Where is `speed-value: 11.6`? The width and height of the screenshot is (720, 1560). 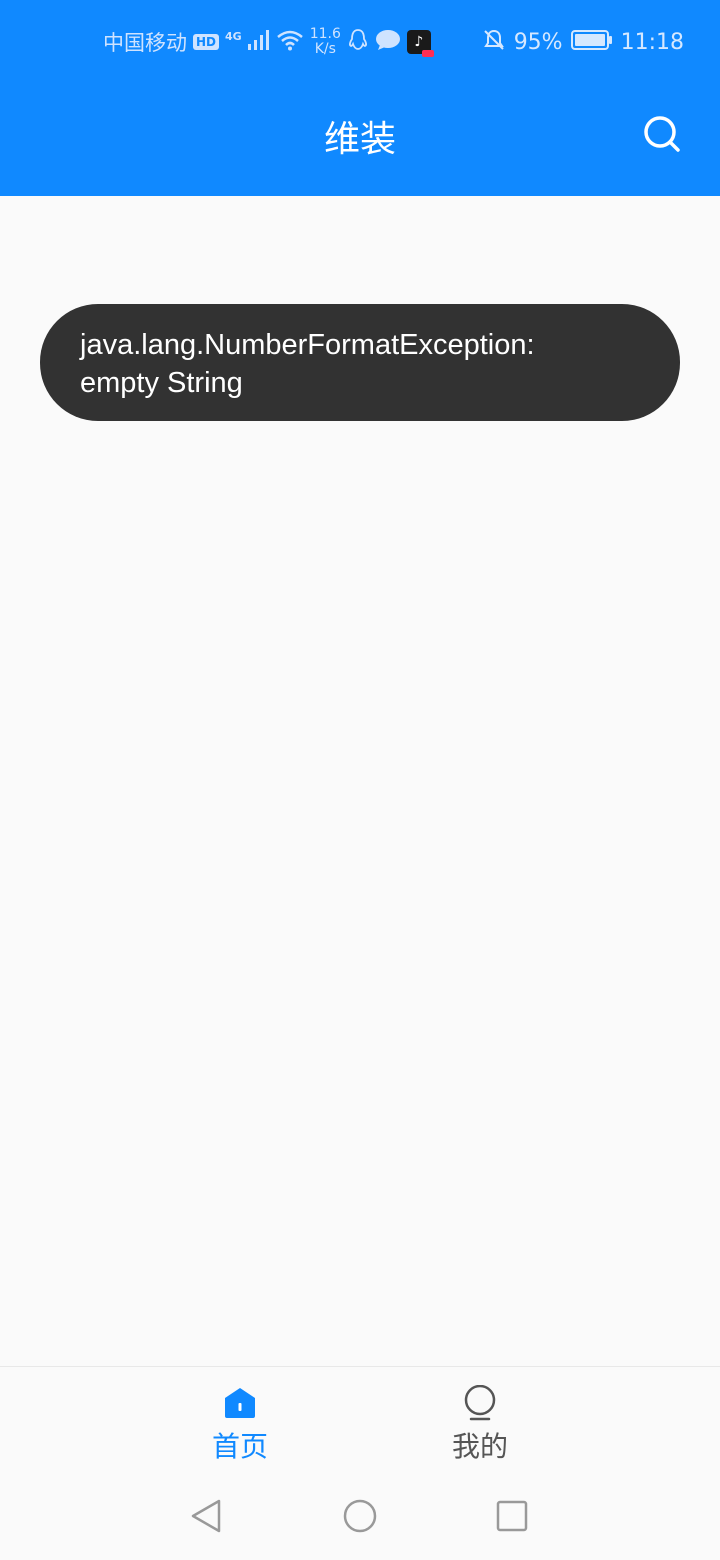
speed-value: 11.6 is located at coordinates (325, 34).